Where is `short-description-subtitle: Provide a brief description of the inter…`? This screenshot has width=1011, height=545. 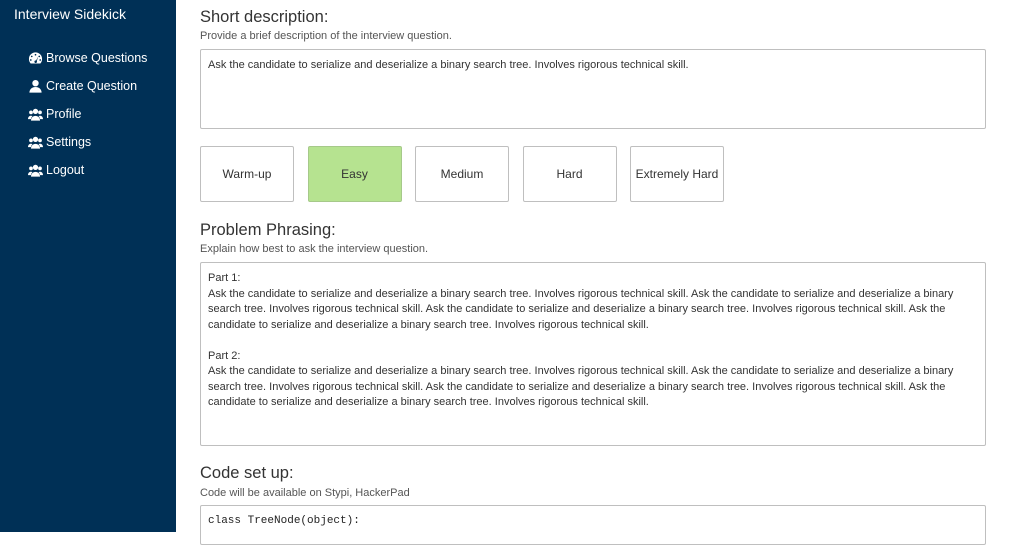 short-description-subtitle: Provide a brief description of the inter… is located at coordinates (326, 36).